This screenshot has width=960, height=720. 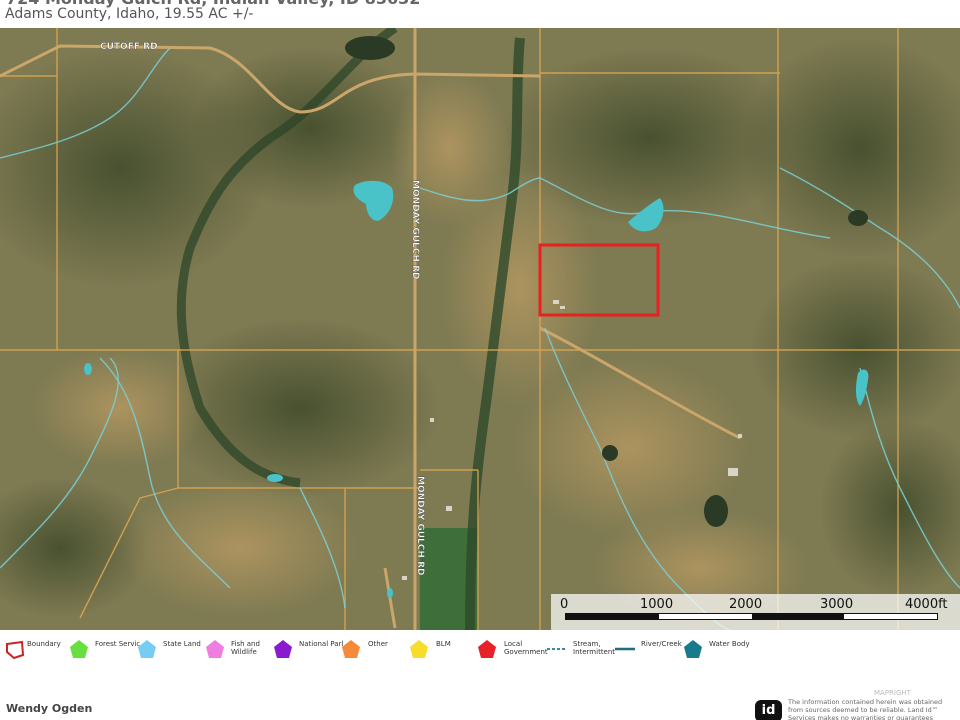 What do you see at coordinates (526, 648) in the screenshot?
I see `legend-label: Local Government` at bounding box center [526, 648].